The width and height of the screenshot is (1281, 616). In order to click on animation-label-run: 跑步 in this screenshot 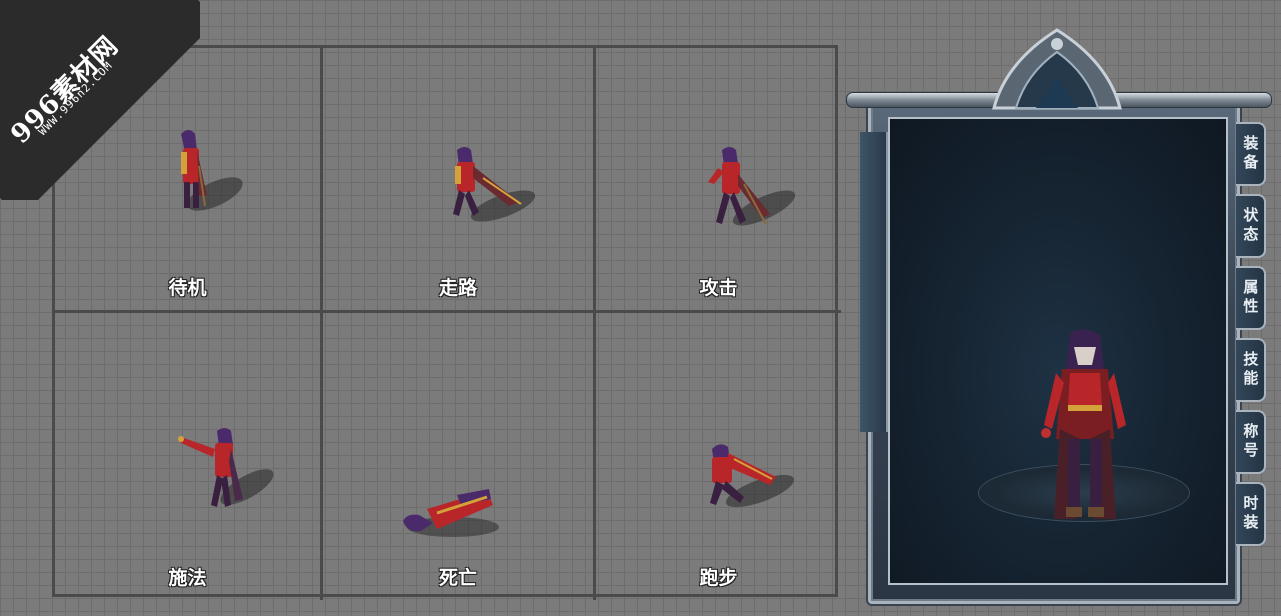, I will do `click(718, 578)`.